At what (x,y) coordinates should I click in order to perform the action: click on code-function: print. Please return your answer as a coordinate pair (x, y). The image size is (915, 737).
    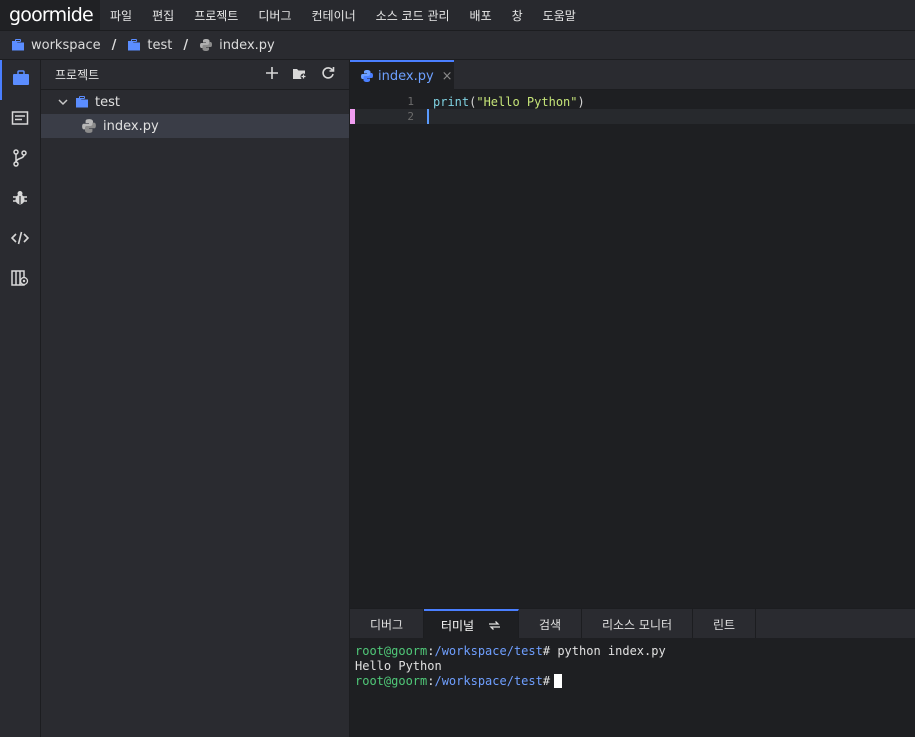
    Looking at the image, I should click on (451, 101).